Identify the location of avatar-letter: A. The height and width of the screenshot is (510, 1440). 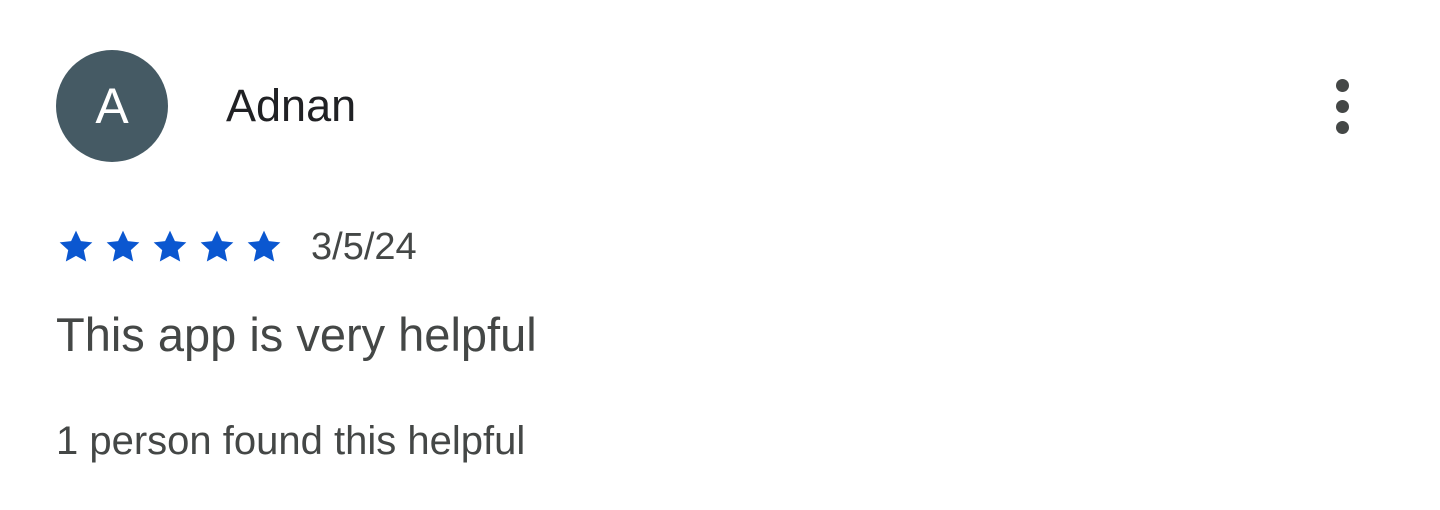
(112, 106).